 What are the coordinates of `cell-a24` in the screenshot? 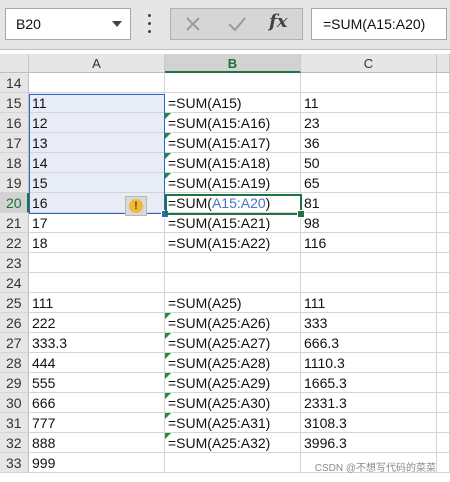 It's located at (97, 283).